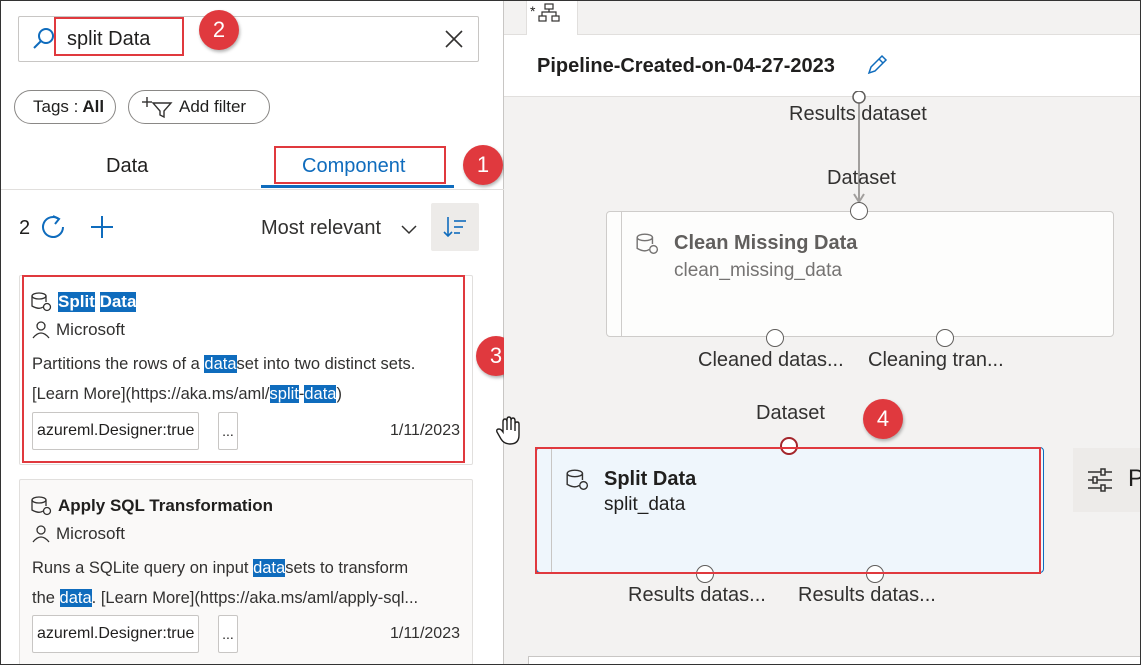 The image size is (1141, 665). Describe the element at coordinates (549, 12) in the screenshot. I see `pipeline-icon` at that location.